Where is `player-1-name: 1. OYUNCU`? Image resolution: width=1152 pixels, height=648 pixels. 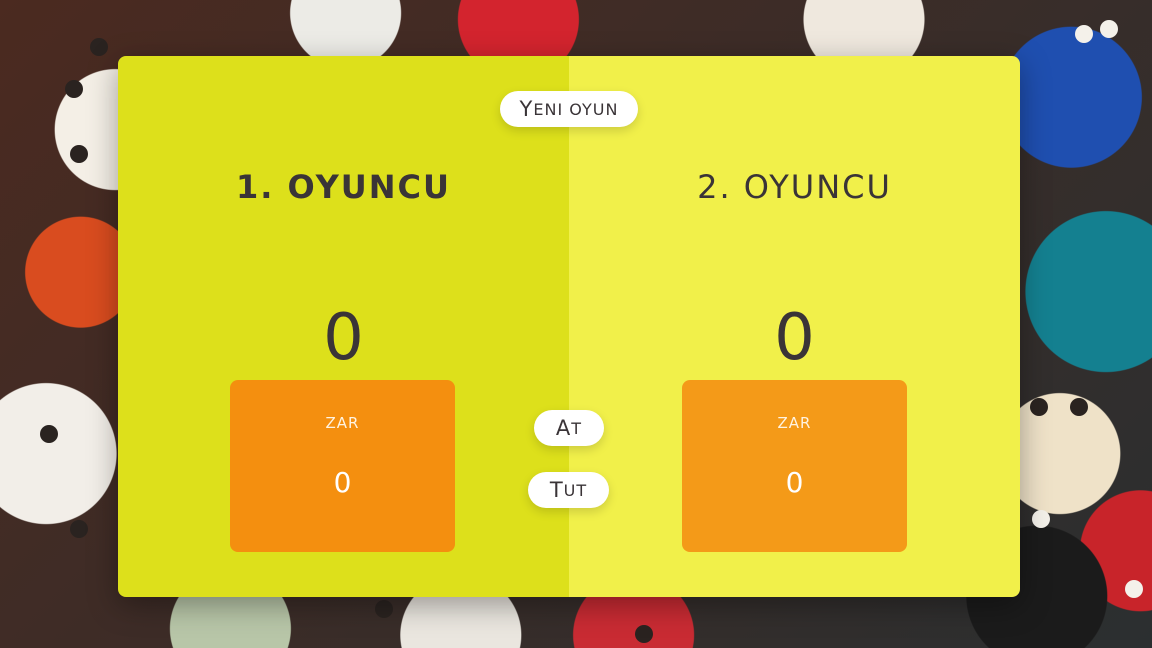 player-1-name: 1. OYUNCU is located at coordinates (343, 187).